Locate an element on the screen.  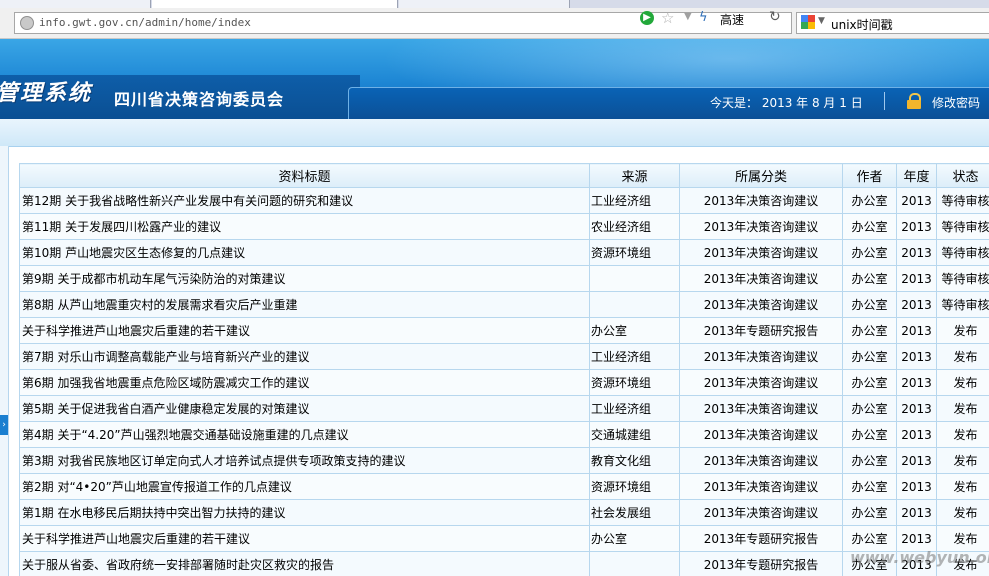
column-header-status: 状态 is located at coordinates (962, 175).